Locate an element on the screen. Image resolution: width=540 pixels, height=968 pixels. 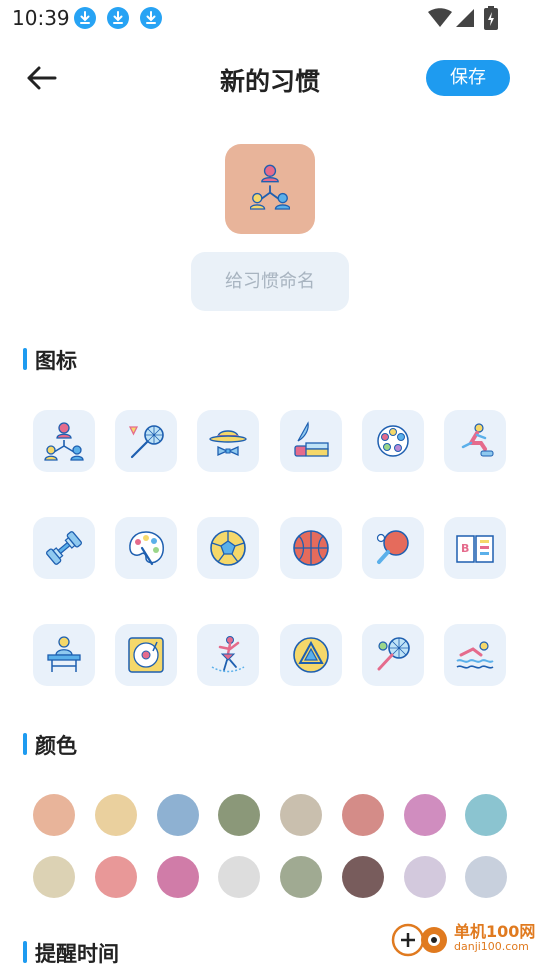
icon-option-open-book: B is located at coordinates (475, 548).